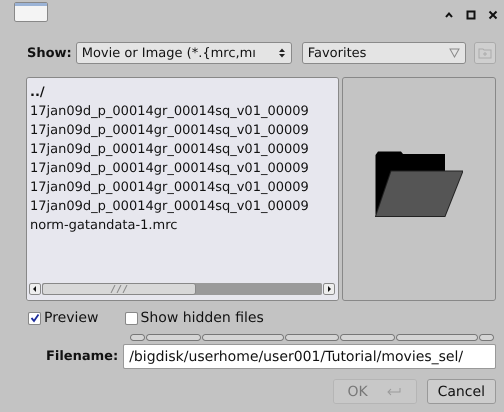 Image resolution: width=504 pixels, height=412 pixels. What do you see at coordinates (82, 356) in the screenshot?
I see `filename-label: Filename:` at bounding box center [82, 356].